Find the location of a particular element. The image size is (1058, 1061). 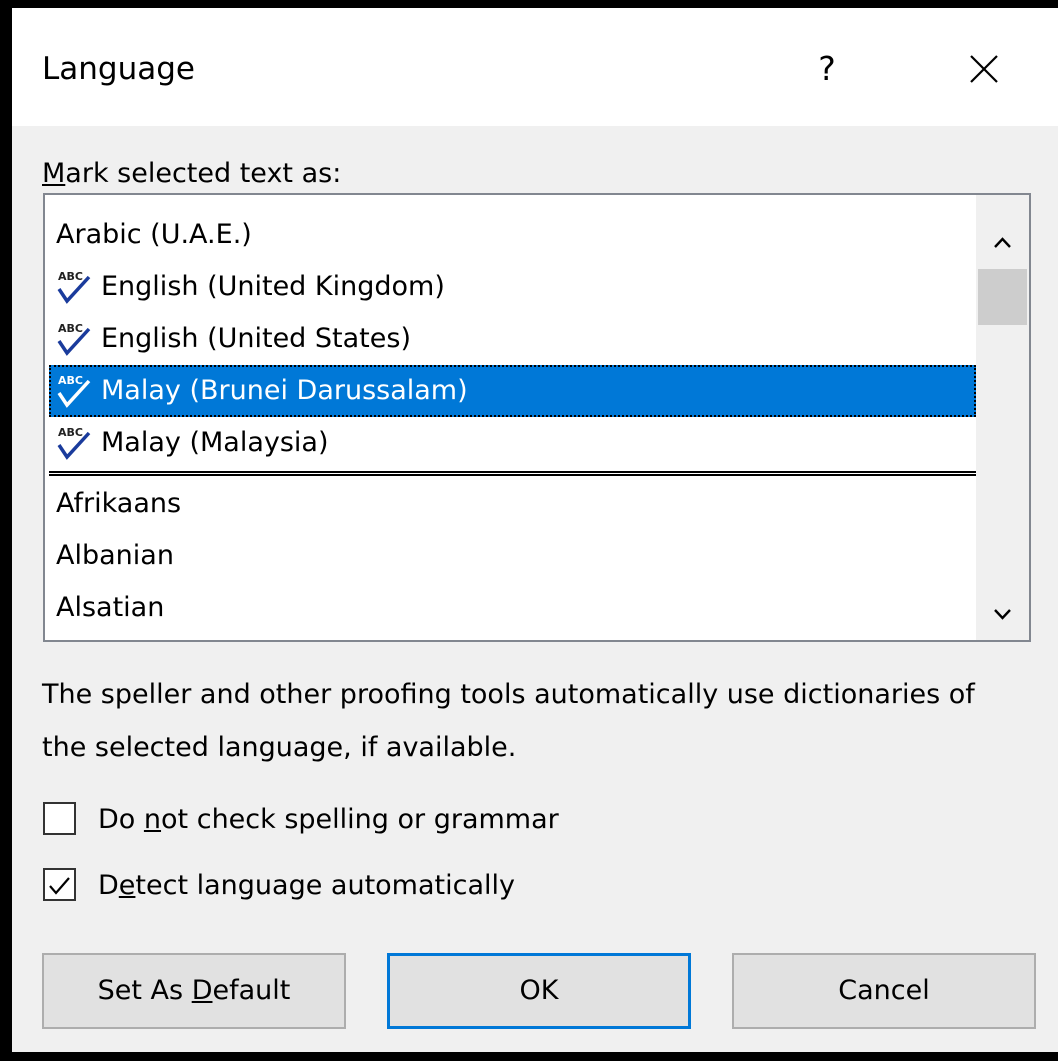

set-as-default-button: Set As Default is located at coordinates (194, 991).